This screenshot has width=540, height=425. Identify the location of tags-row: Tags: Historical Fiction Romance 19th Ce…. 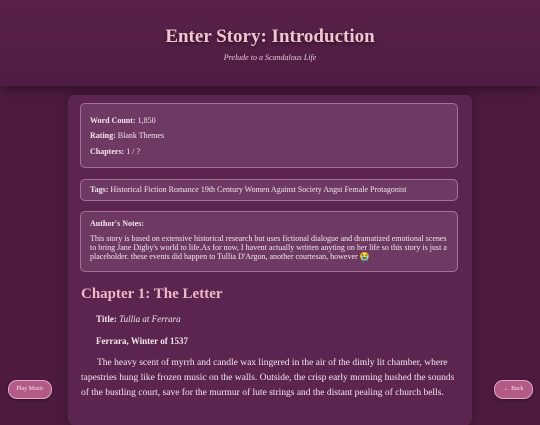
(248, 189).